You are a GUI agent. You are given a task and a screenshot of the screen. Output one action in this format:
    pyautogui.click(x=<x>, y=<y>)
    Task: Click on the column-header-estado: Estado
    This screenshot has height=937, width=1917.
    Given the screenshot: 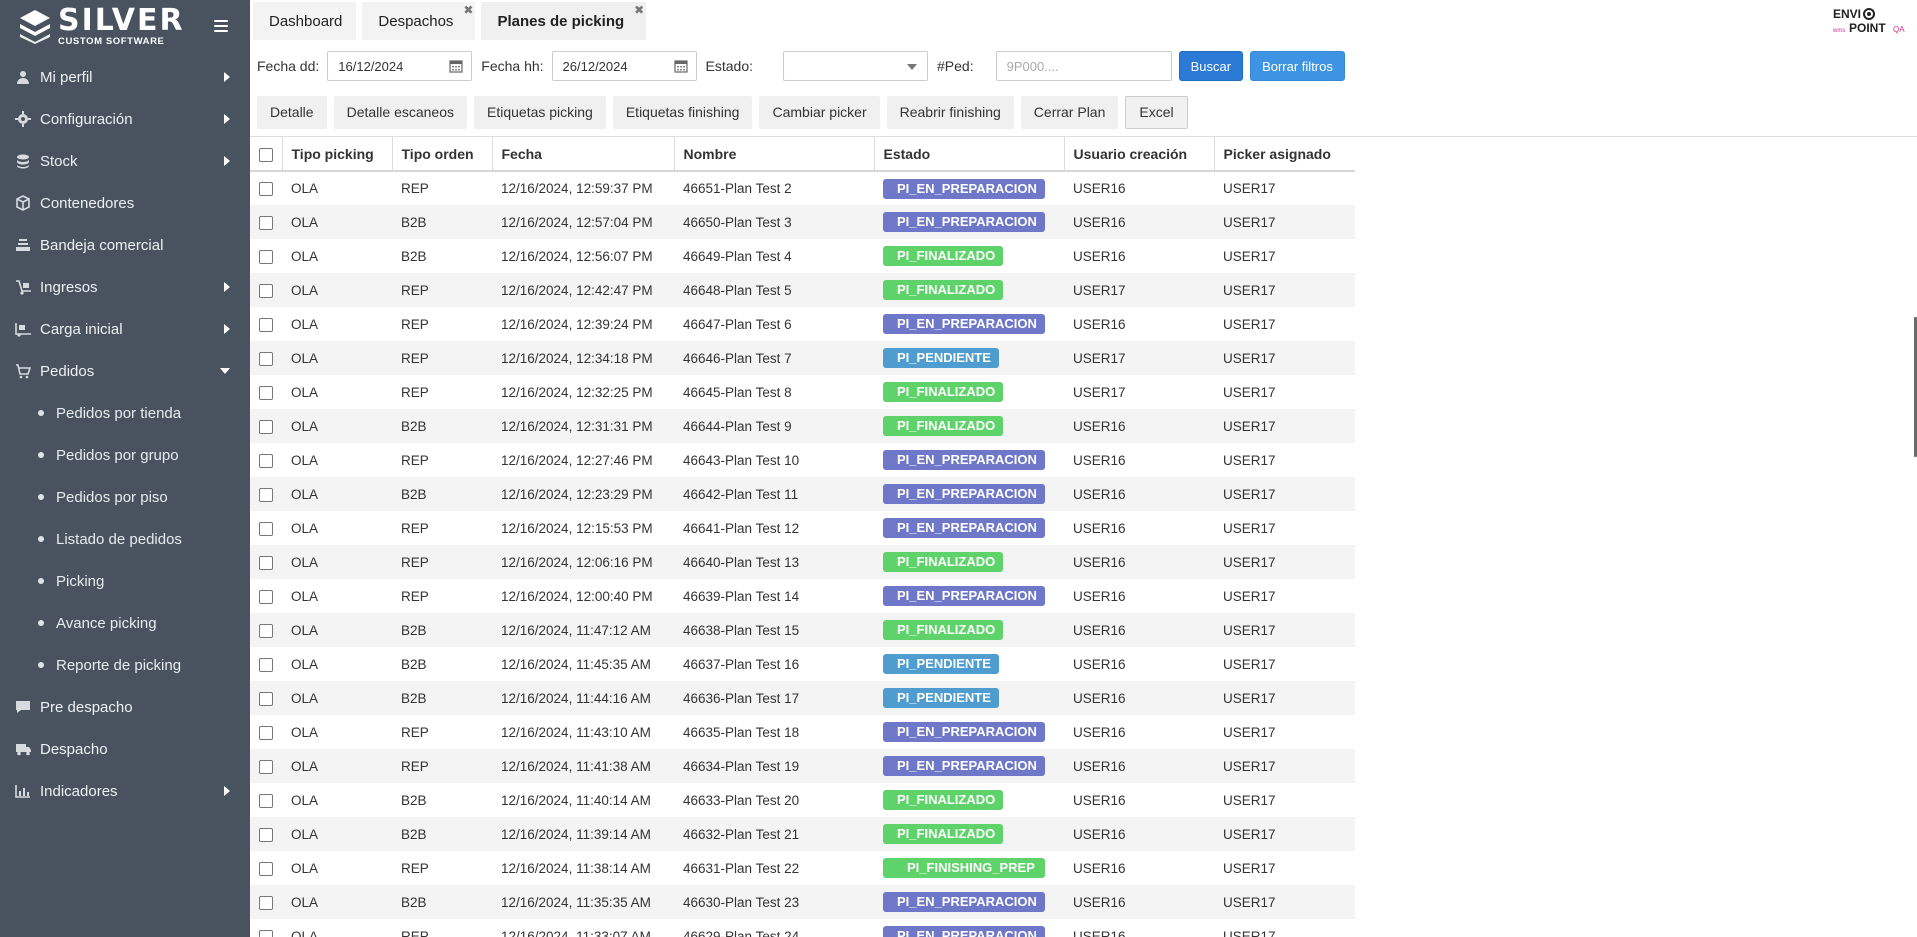 What is the action you would take?
    pyautogui.click(x=969, y=154)
    